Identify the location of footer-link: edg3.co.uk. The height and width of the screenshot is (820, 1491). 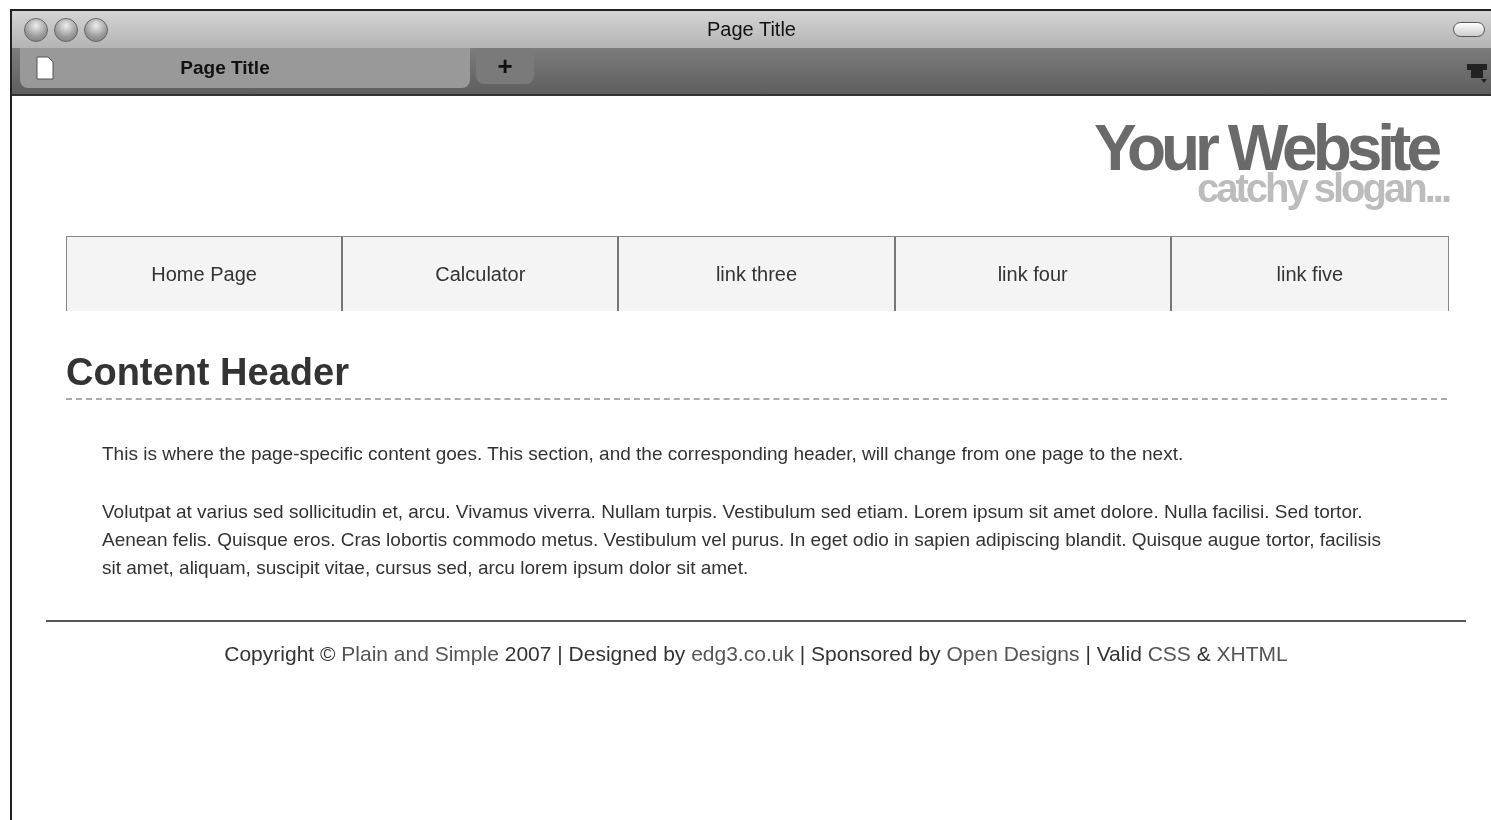
(742, 653).